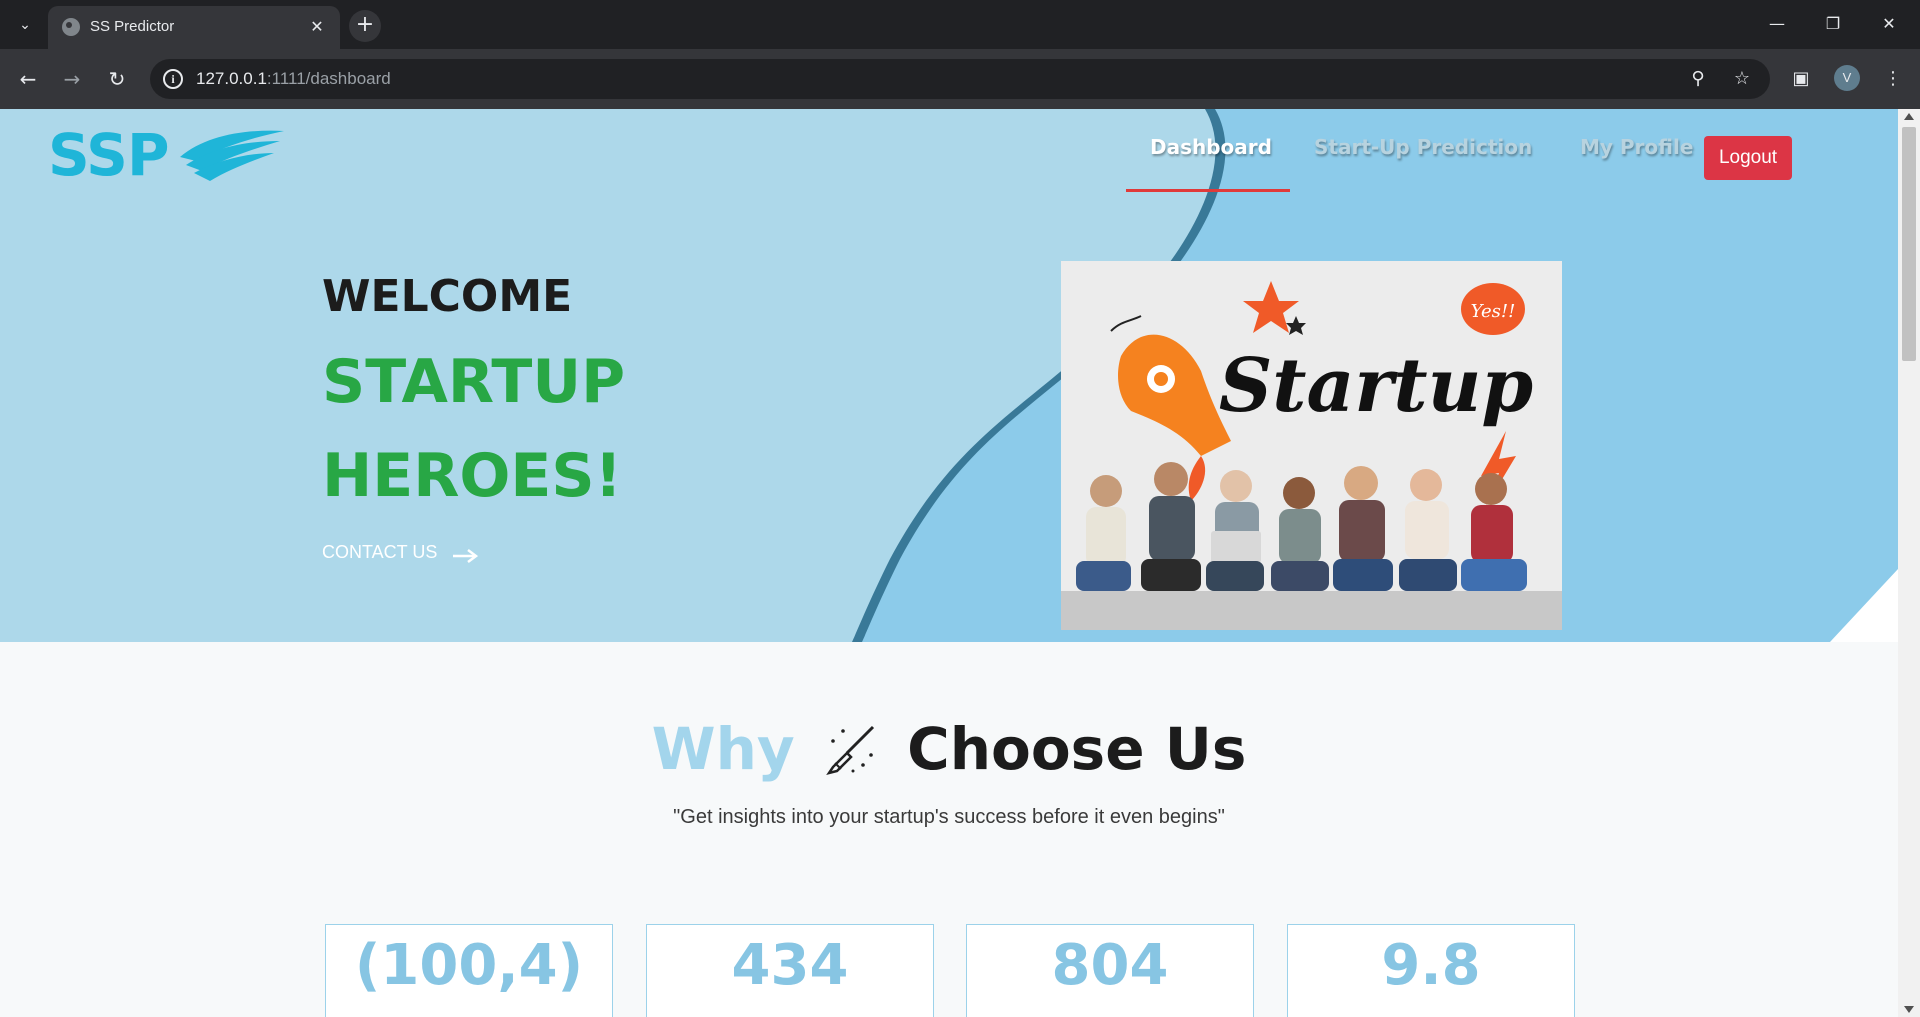 This screenshot has height=1017, width=1920. Describe the element at coordinates (1636, 147) in the screenshot. I see `nav-my-profile: My Profile` at that location.